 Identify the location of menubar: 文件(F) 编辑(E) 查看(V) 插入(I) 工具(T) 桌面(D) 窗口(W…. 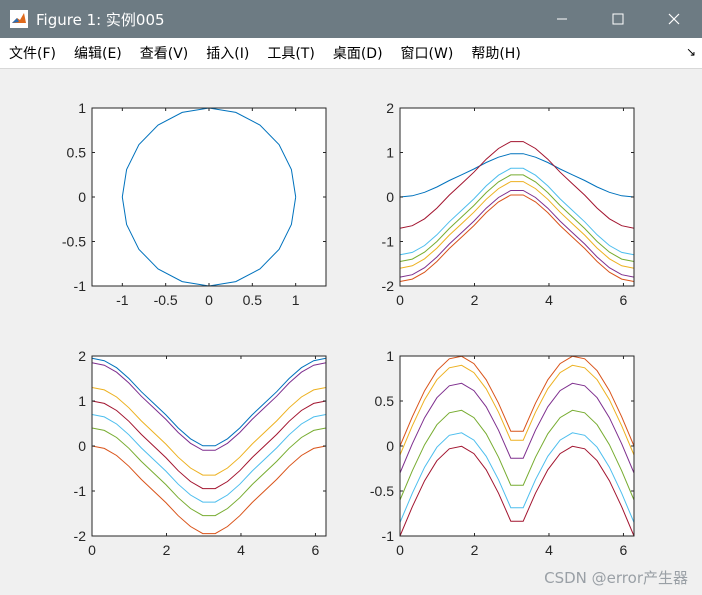
(351, 53).